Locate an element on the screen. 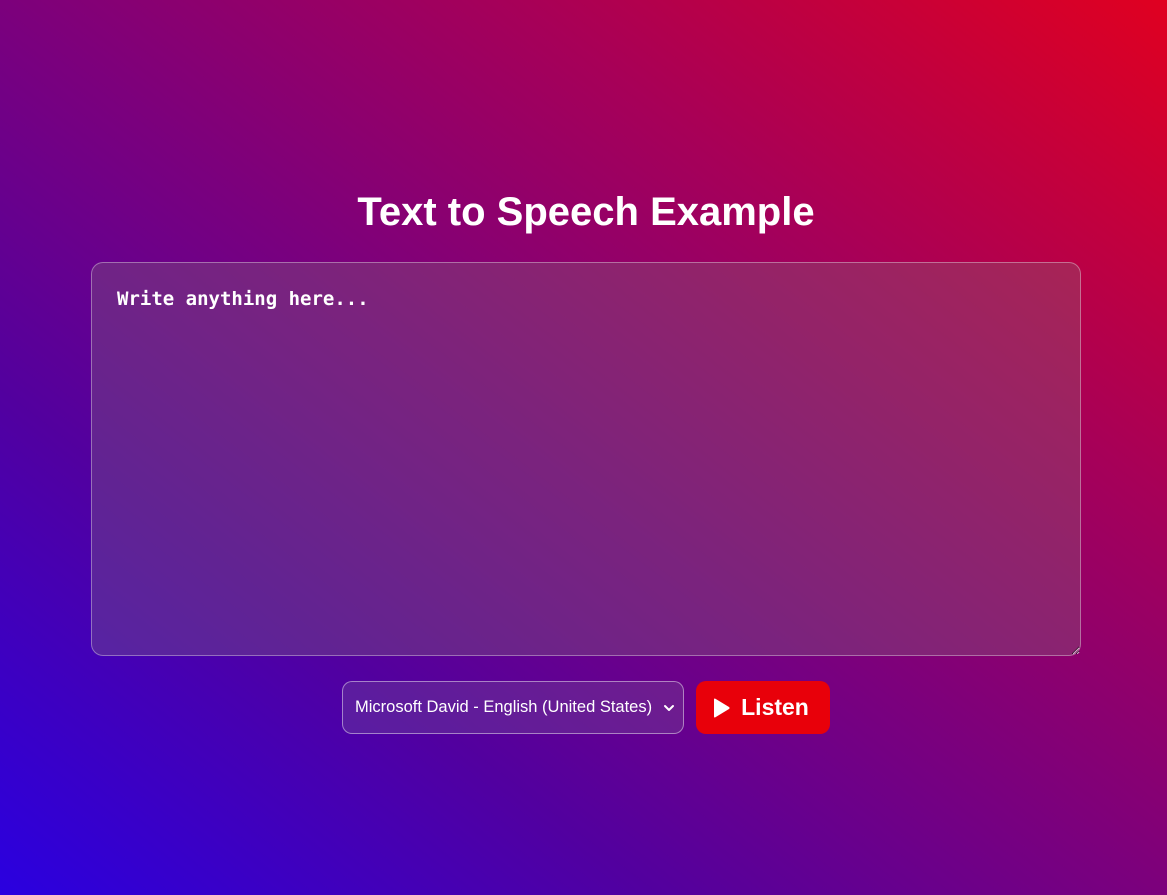 The height and width of the screenshot is (895, 1167). listen-button: Listen is located at coordinates (763, 707).